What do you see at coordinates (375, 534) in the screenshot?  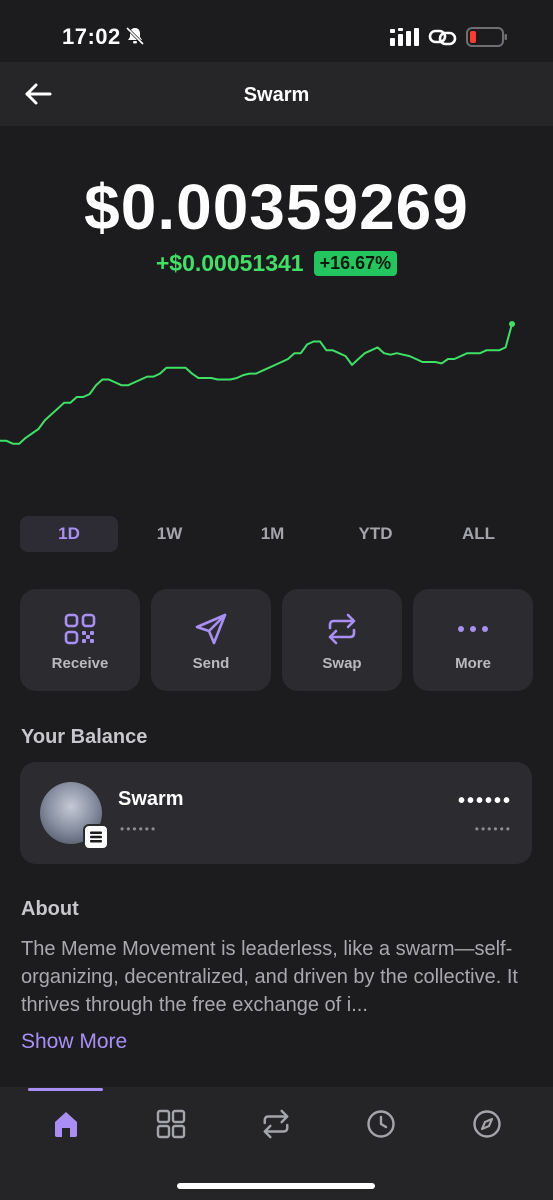 I see `timeframe-ytd: YTD` at bounding box center [375, 534].